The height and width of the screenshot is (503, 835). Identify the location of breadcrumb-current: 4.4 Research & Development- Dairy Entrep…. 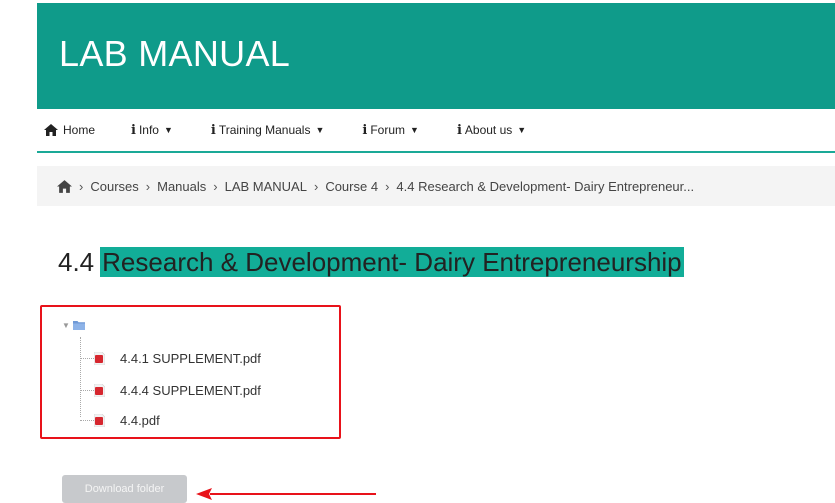
(545, 186).